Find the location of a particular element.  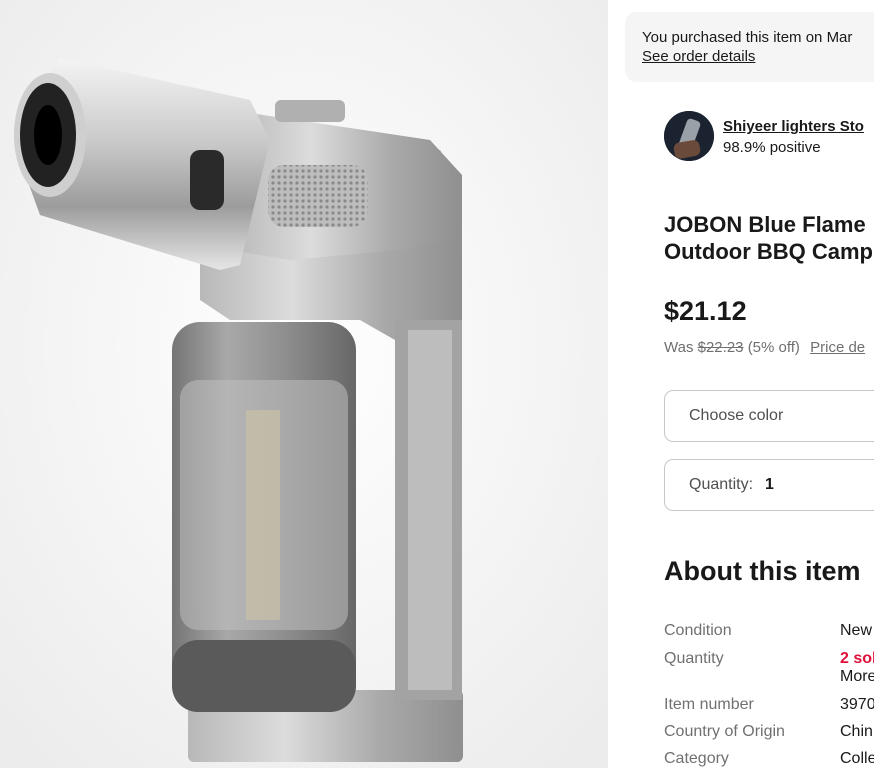

spec-label-quantity: Quantity is located at coordinates (694, 658).